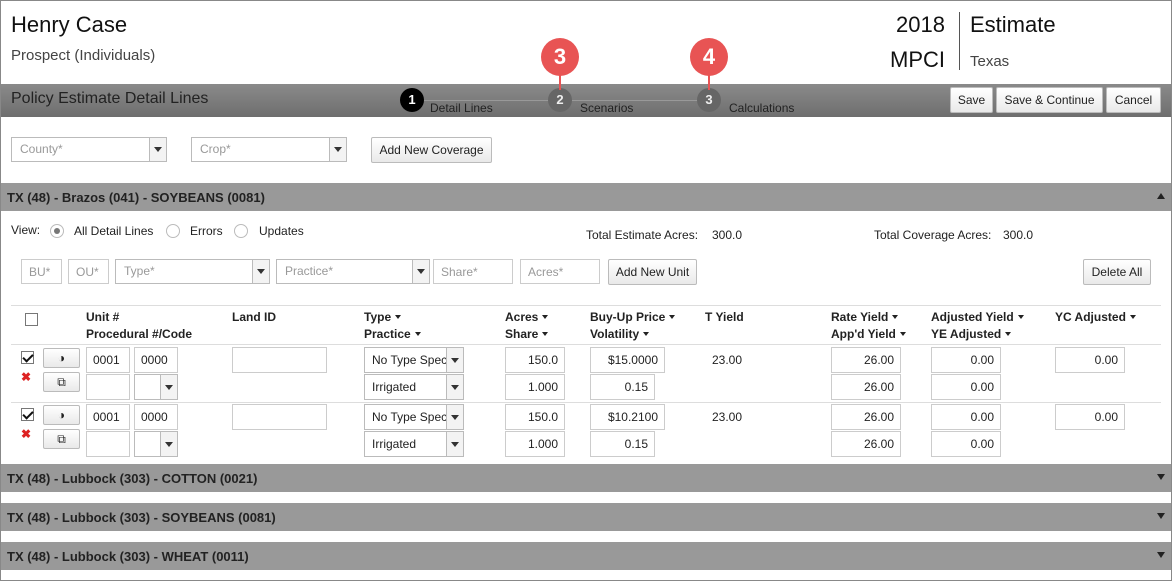  Describe the element at coordinates (709, 100) in the screenshot. I see `step-3-indicator: 3` at that location.